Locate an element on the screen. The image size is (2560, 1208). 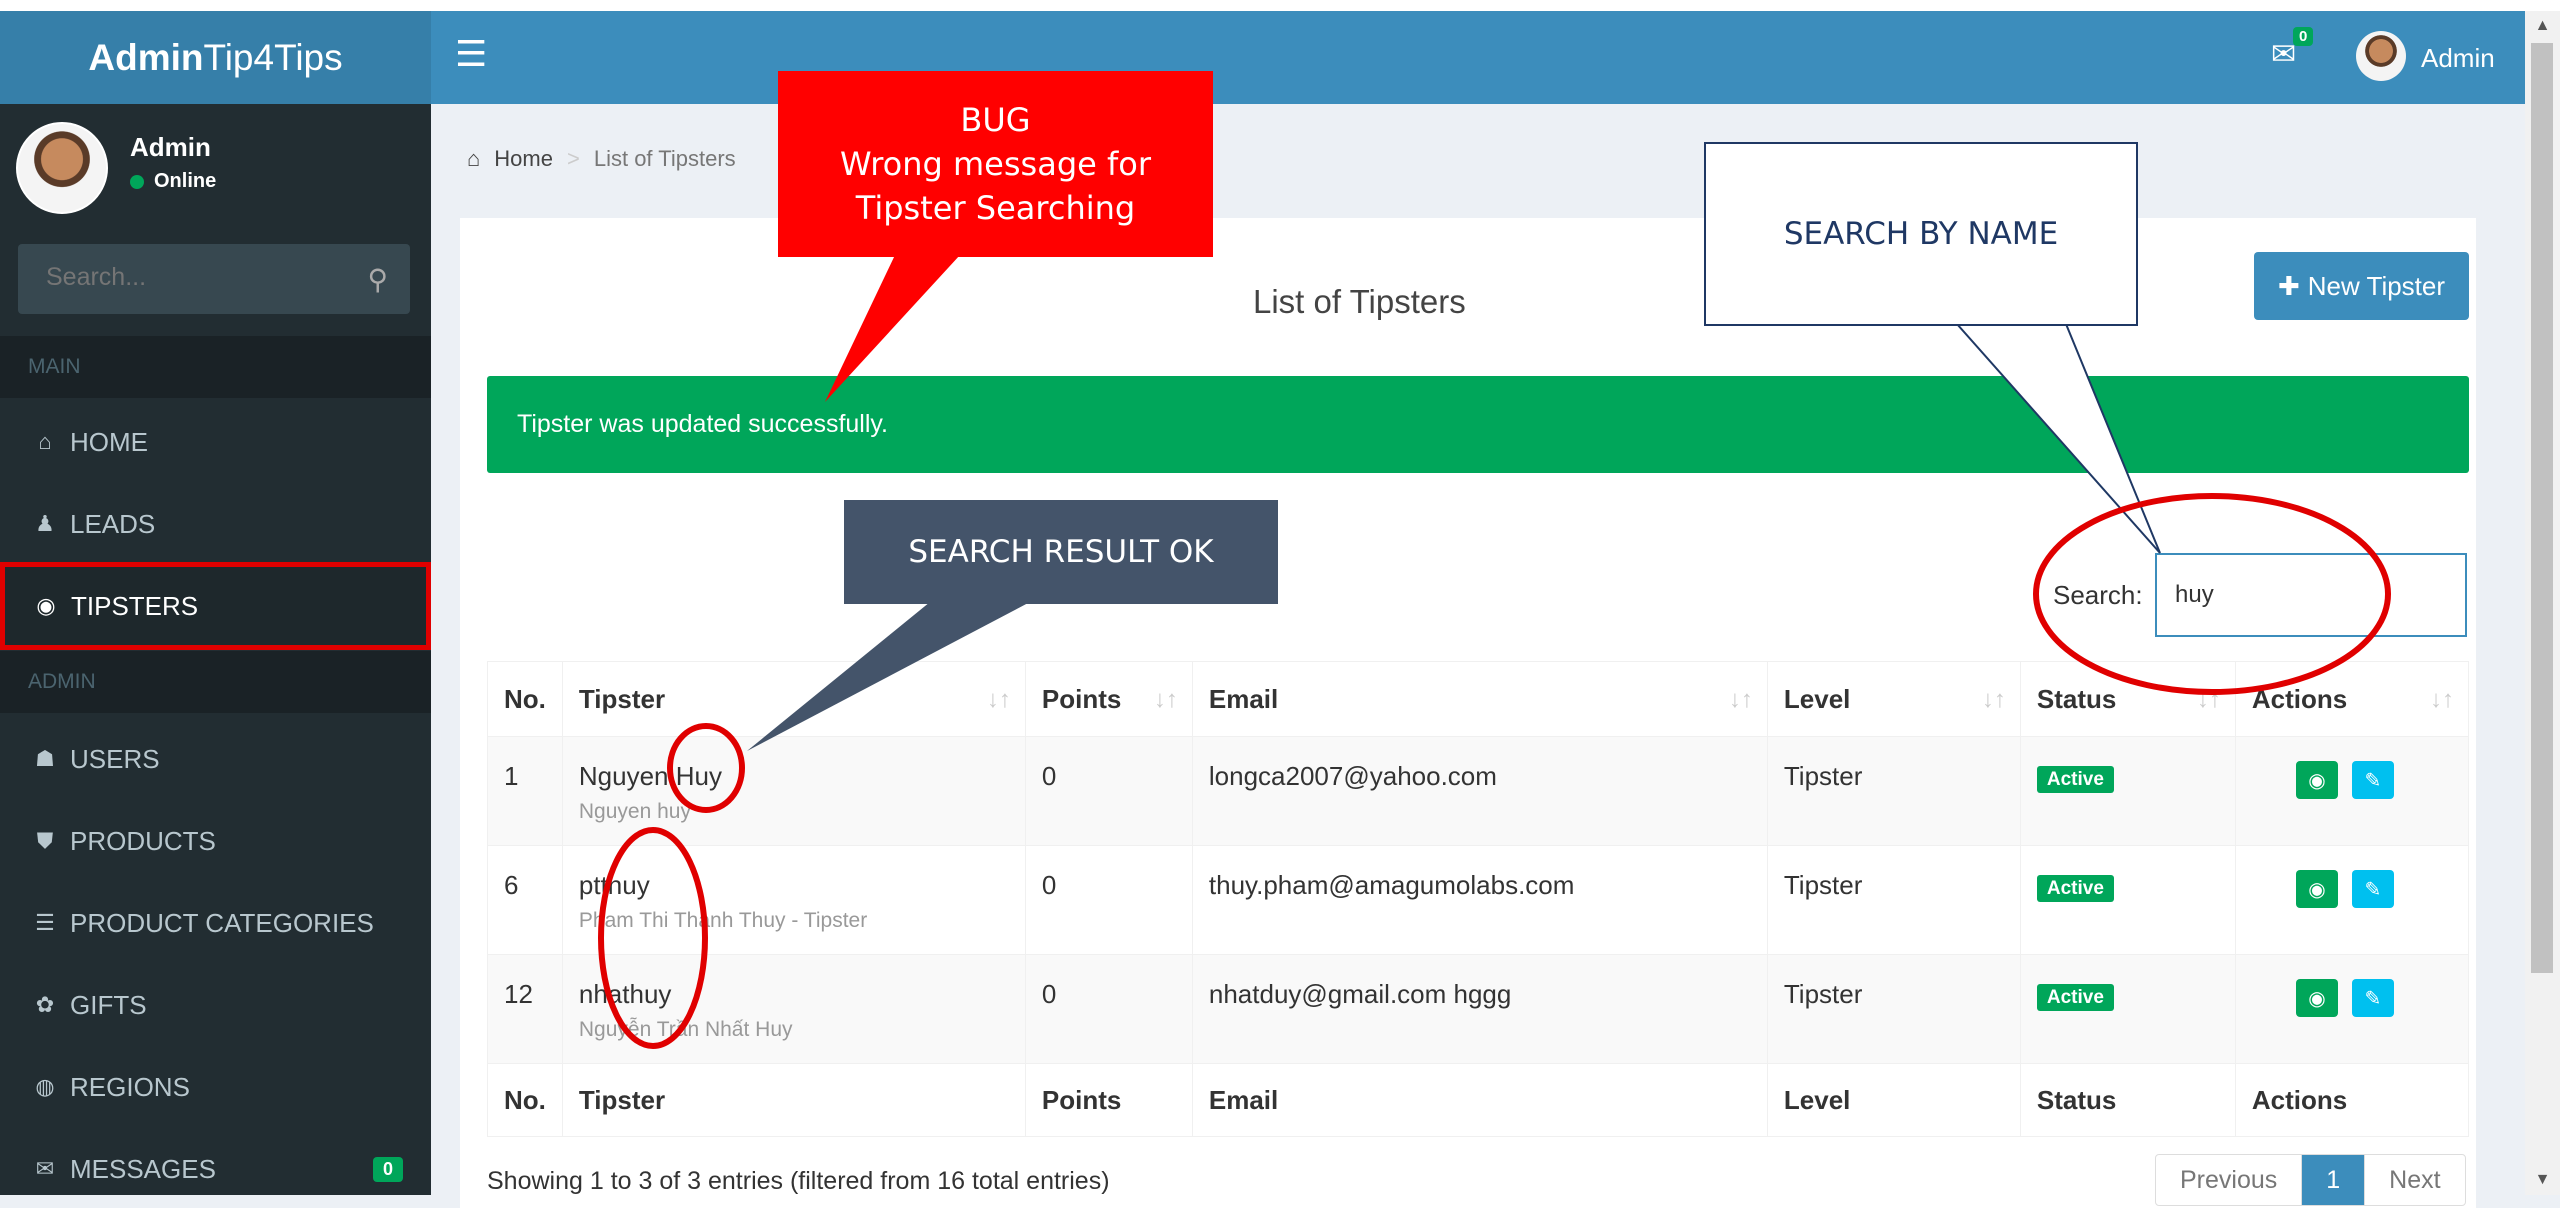
column-header-actions: Actions ↓↑ is located at coordinates (2352, 699).